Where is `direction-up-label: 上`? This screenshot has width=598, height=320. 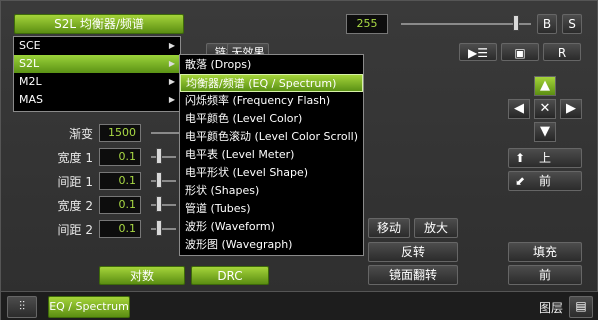
direction-up-label: 上 is located at coordinates (544, 158).